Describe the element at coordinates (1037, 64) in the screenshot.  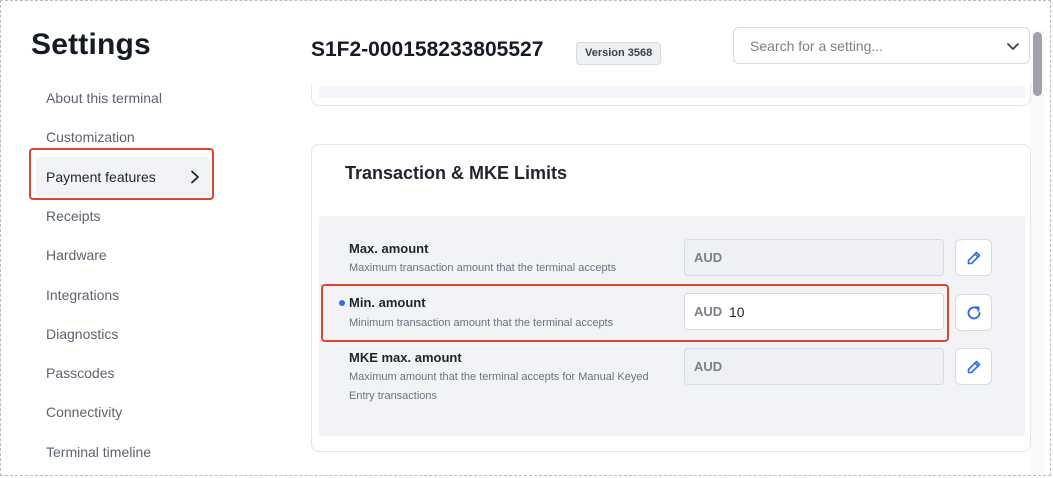
I see `scrollbar-thumb` at that location.